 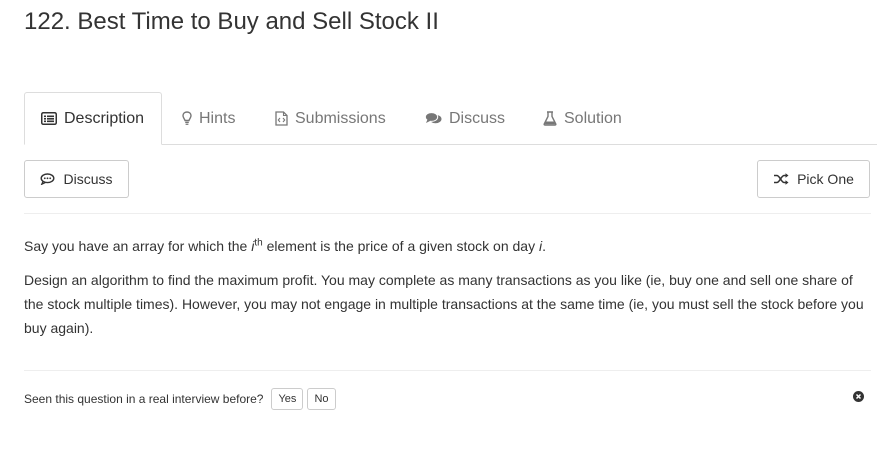 I want to click on comment-icon, so click(x=47, y=179).